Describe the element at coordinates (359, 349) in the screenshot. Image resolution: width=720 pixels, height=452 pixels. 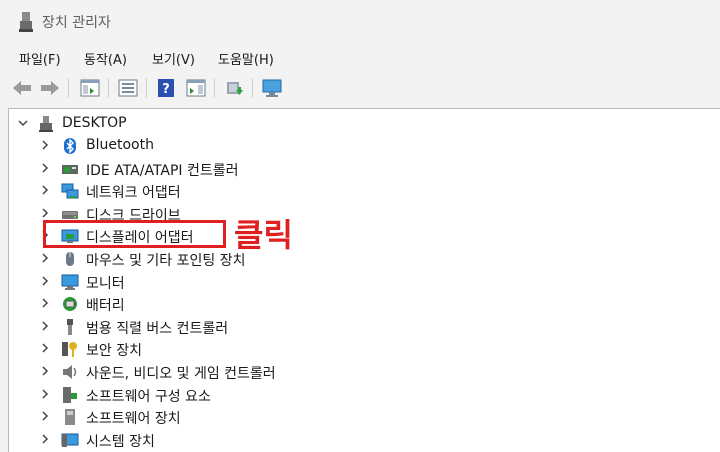
I see `tree-item: 보안 장치` at that location.